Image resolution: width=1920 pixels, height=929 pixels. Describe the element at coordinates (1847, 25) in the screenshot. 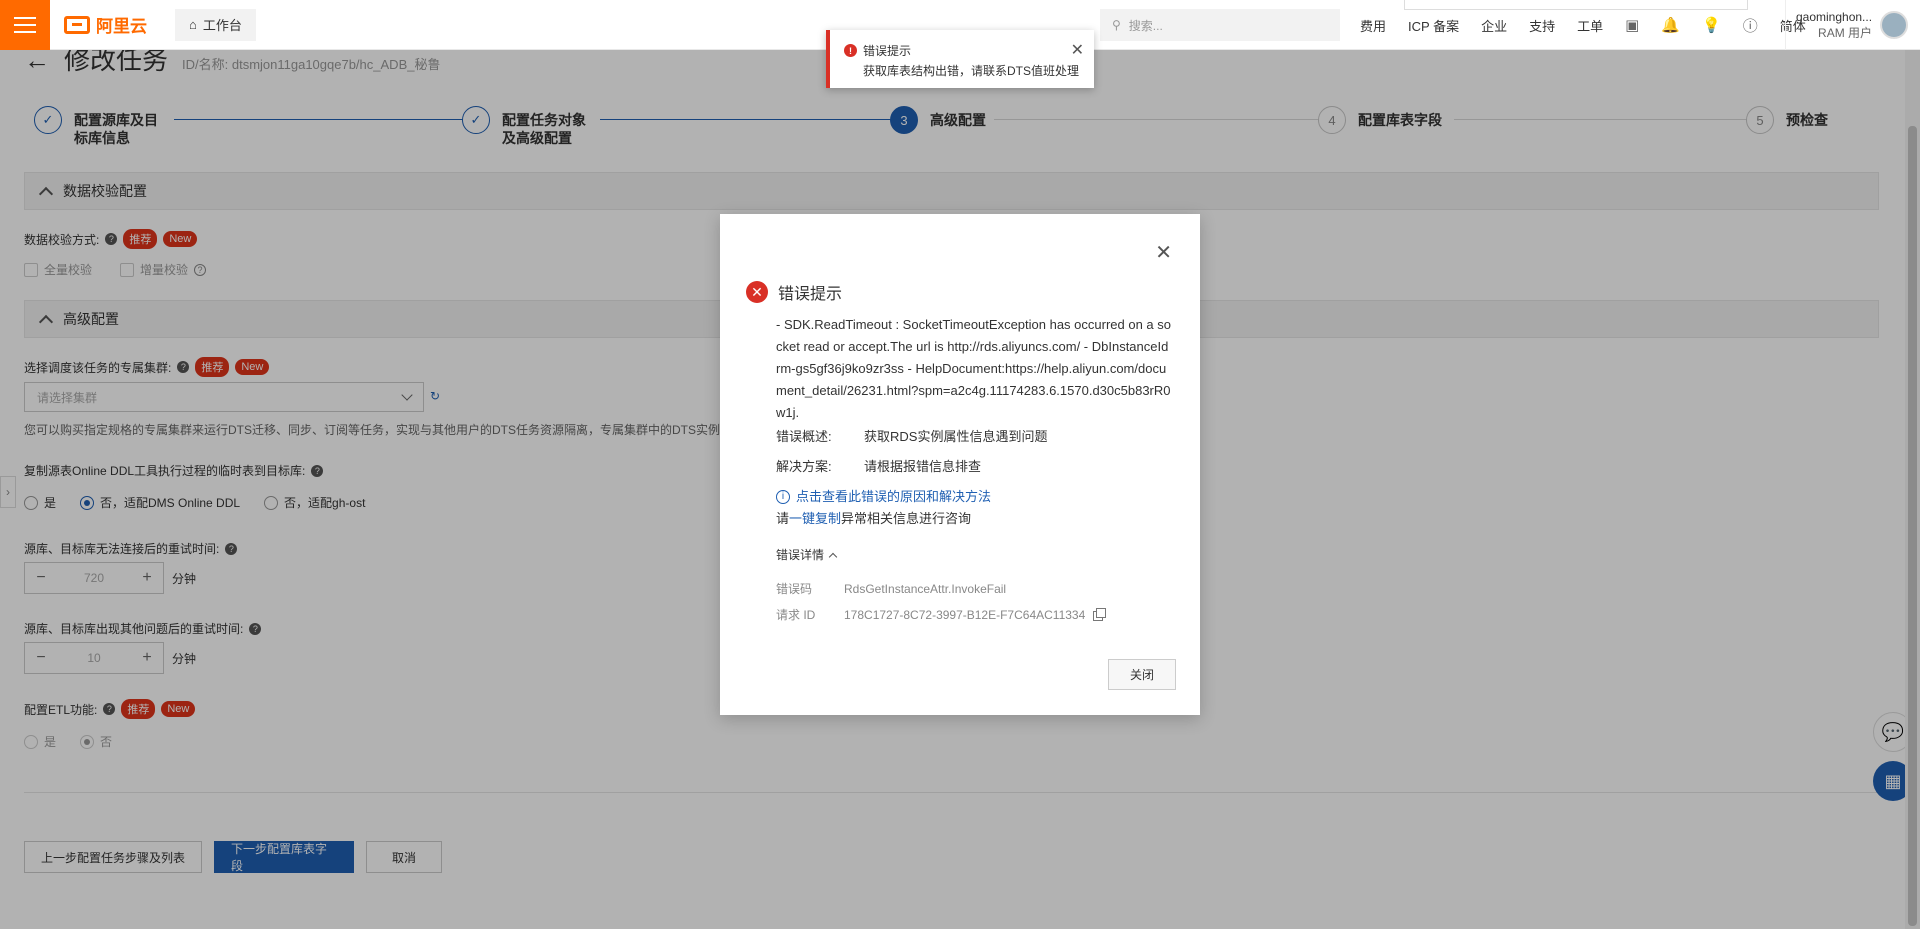

I see `user-menu: gaominghon... RAM 用户` at that location.